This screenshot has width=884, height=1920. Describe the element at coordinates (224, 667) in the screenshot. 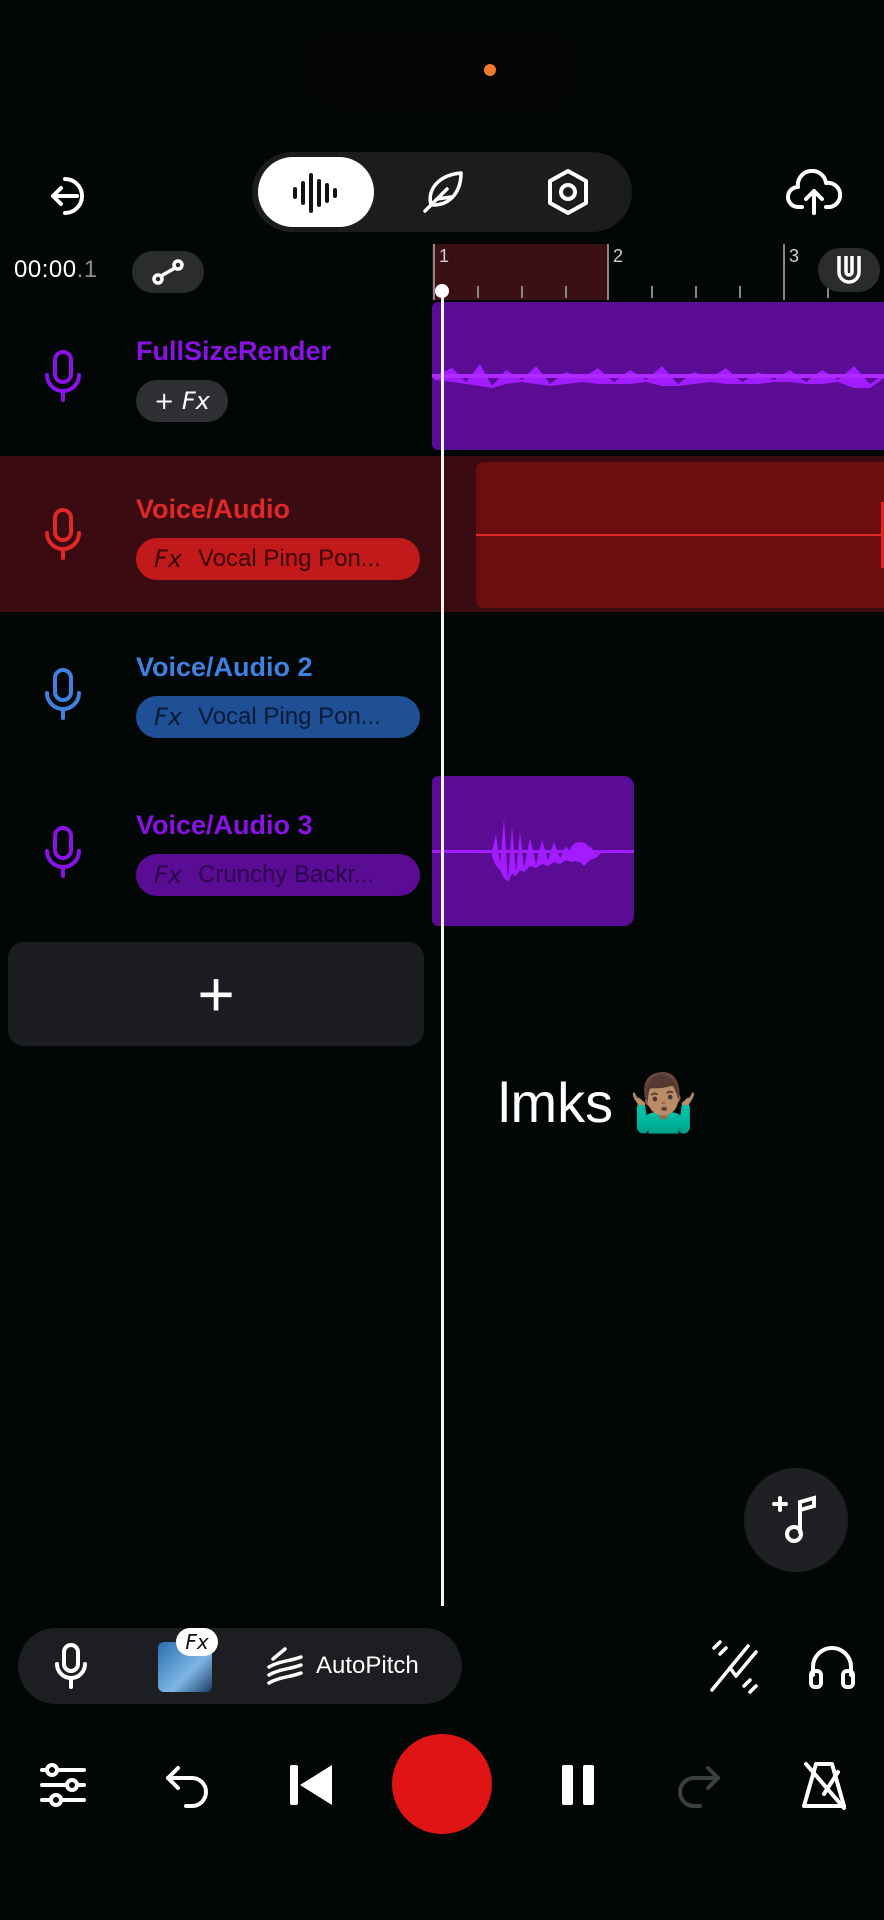

I see `track-name: Voice/Audio 2` at that location.